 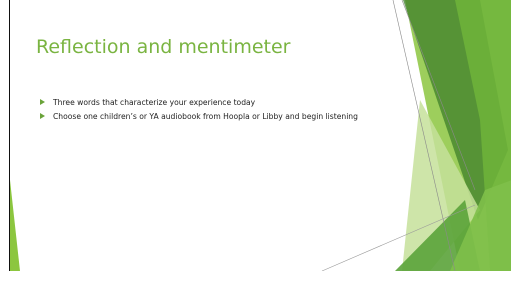 What do you see at coordinates (15, 225) in the screenshot?
I see `green-facet-left` at bounding box center [15, 225].